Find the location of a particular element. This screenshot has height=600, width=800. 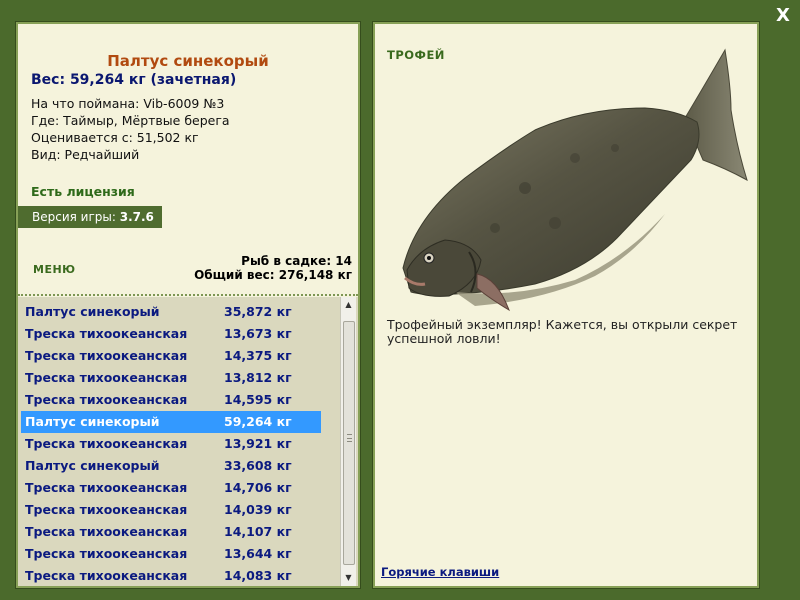

fish-valued-from: Оценивается с: 51,502 кг is located at coordinates (115, 137).